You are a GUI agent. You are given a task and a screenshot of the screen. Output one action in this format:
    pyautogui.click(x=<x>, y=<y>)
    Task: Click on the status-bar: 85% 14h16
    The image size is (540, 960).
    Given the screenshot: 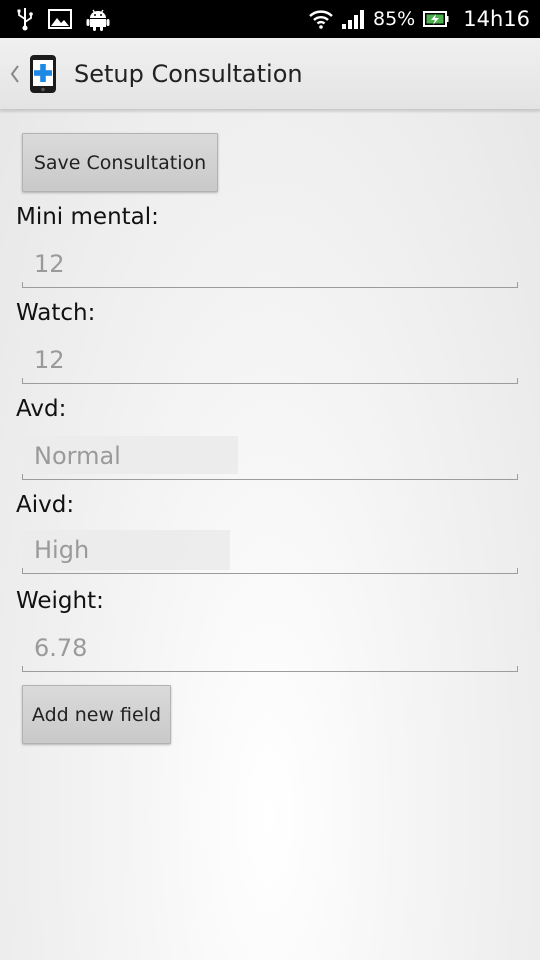 What is the action you would take?
    pyautogui.click(x=270, y=19)
    